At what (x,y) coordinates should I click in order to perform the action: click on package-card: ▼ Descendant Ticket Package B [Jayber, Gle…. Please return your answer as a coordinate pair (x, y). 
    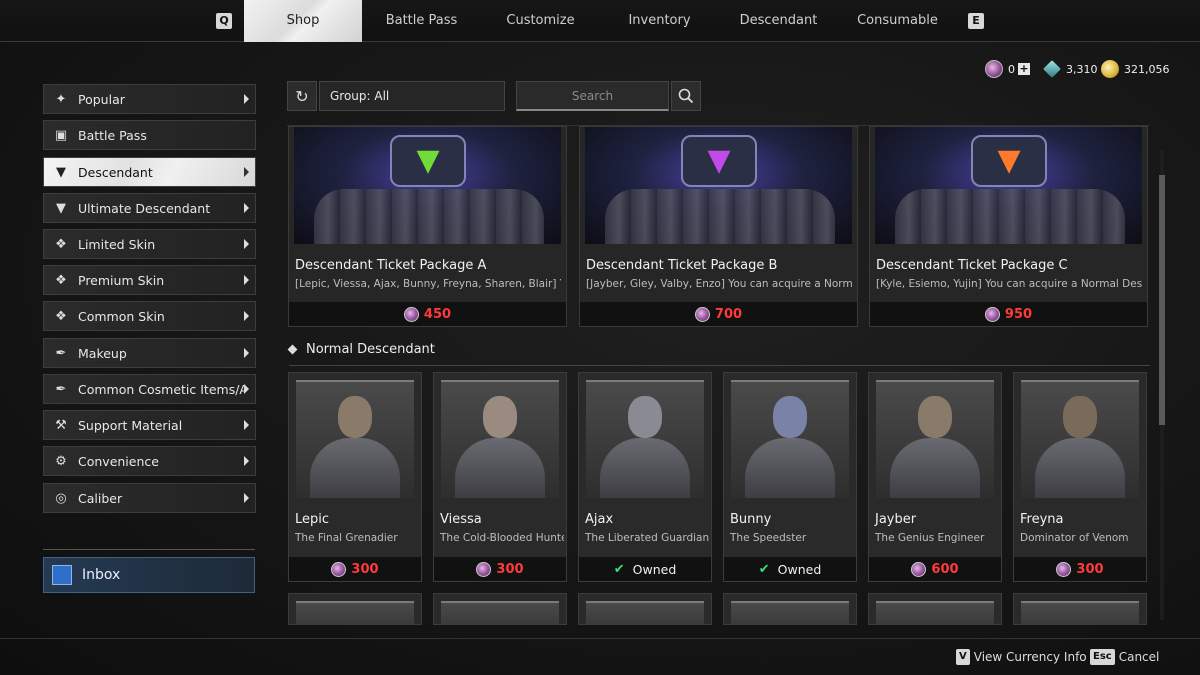
    Looking at the image, I should click on (718, 226).